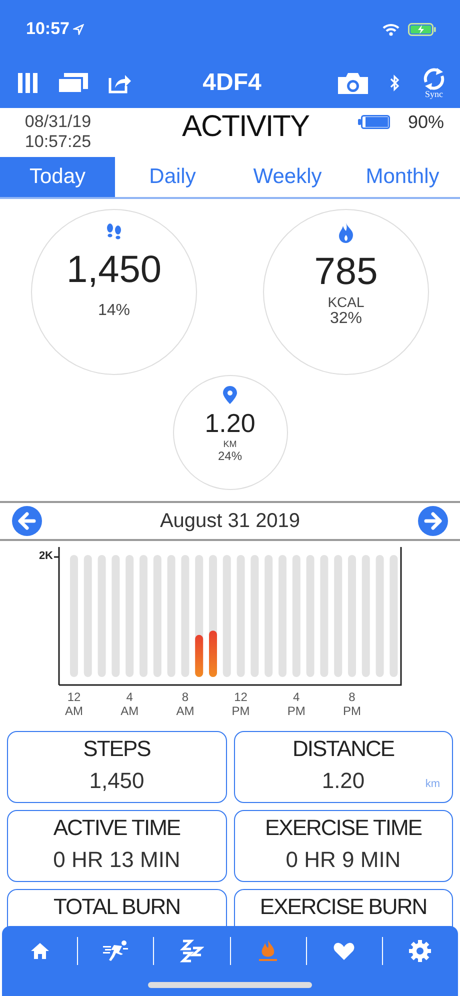 This screenshot has height=996, width=460. What do you see at coordinates (185, 704) in the screenshot?
I see `axis-label: 8 AM` at bounding box center [185, 704].